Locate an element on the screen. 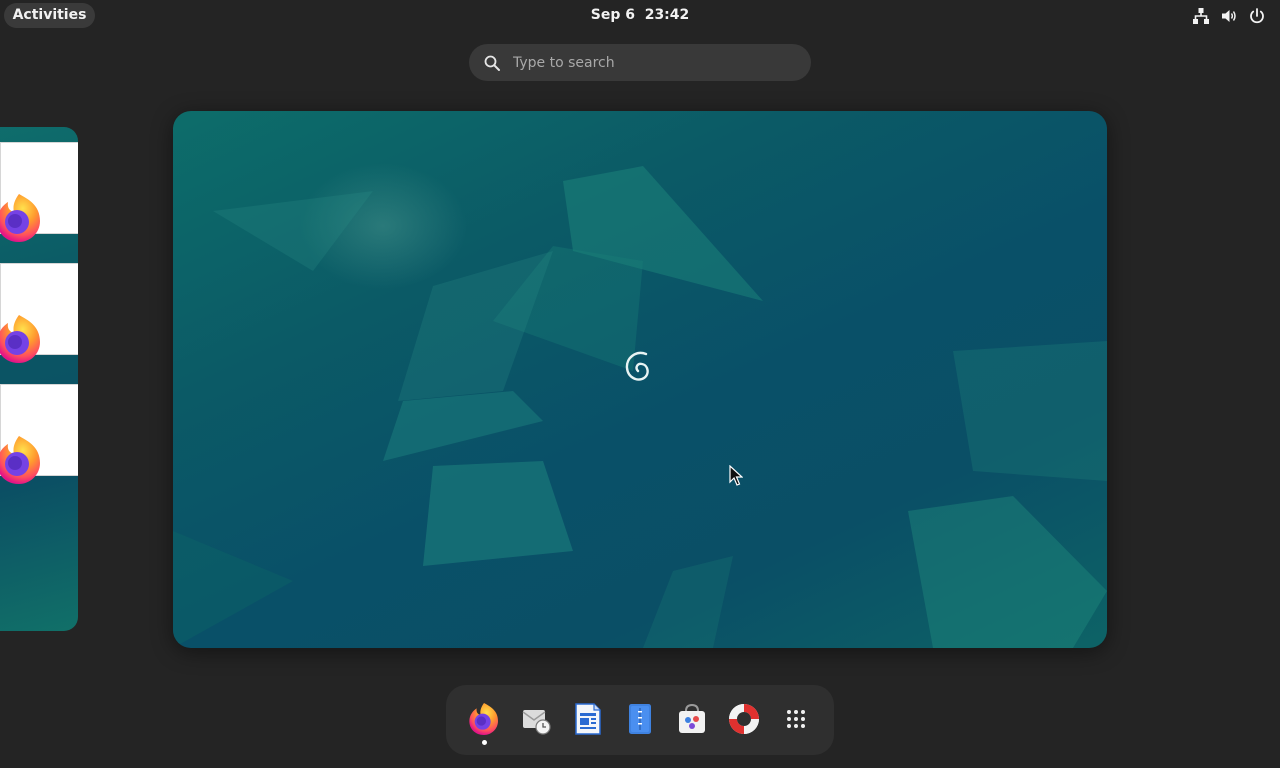 The width and height of the screenshot is (1280, 768). text-editor-icon is located at coordinates (640, 719).